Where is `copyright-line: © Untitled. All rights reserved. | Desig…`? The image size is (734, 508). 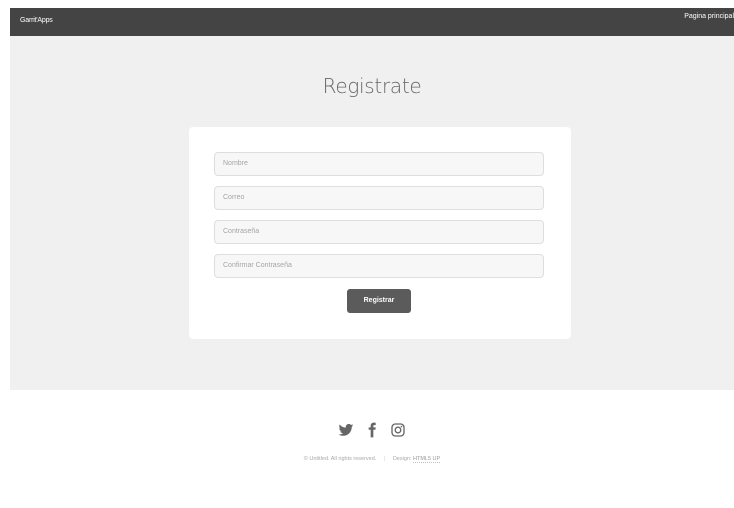 copyright-line: © Untitled. All rights reserved. | Desig… is located at coordinates (372, 459).